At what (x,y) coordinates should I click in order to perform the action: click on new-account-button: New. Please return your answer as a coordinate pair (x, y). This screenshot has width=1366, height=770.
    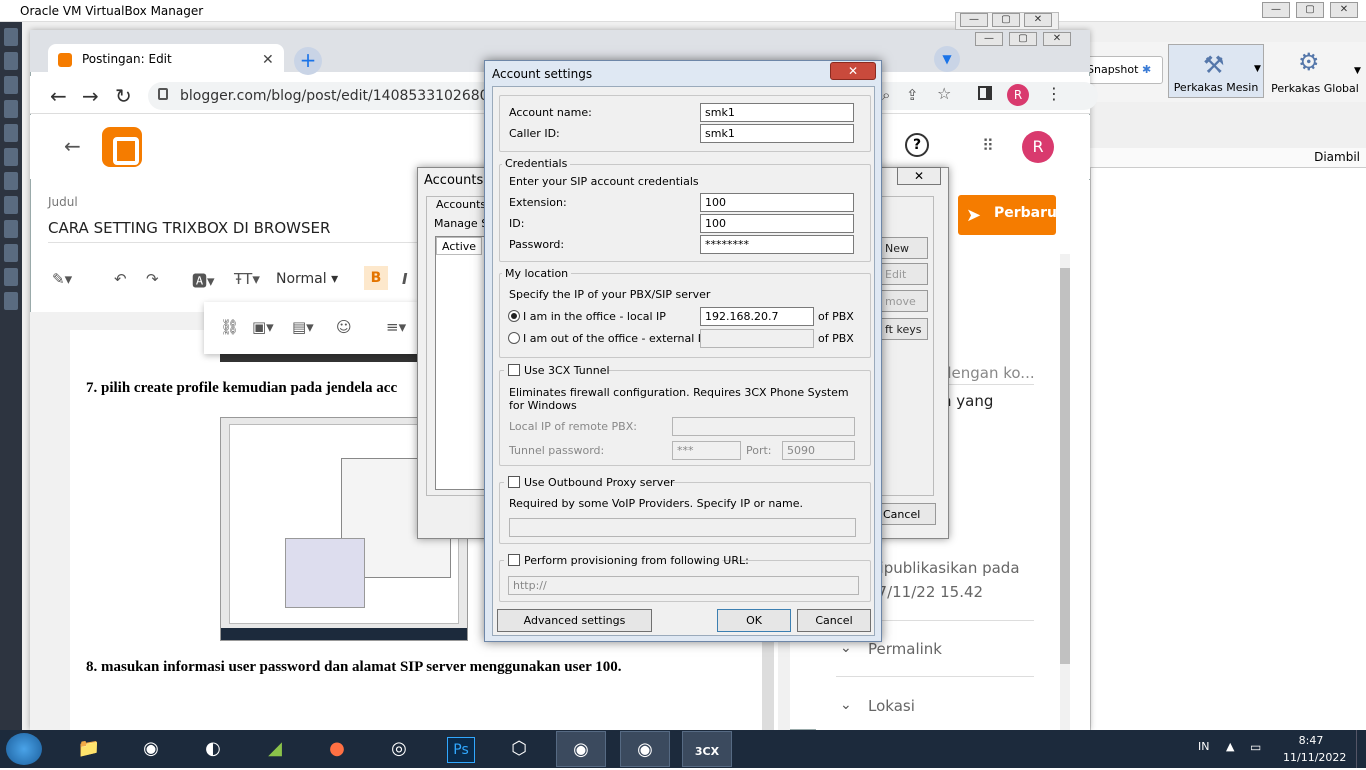
    Looking at the image, I should click on (903, 248).